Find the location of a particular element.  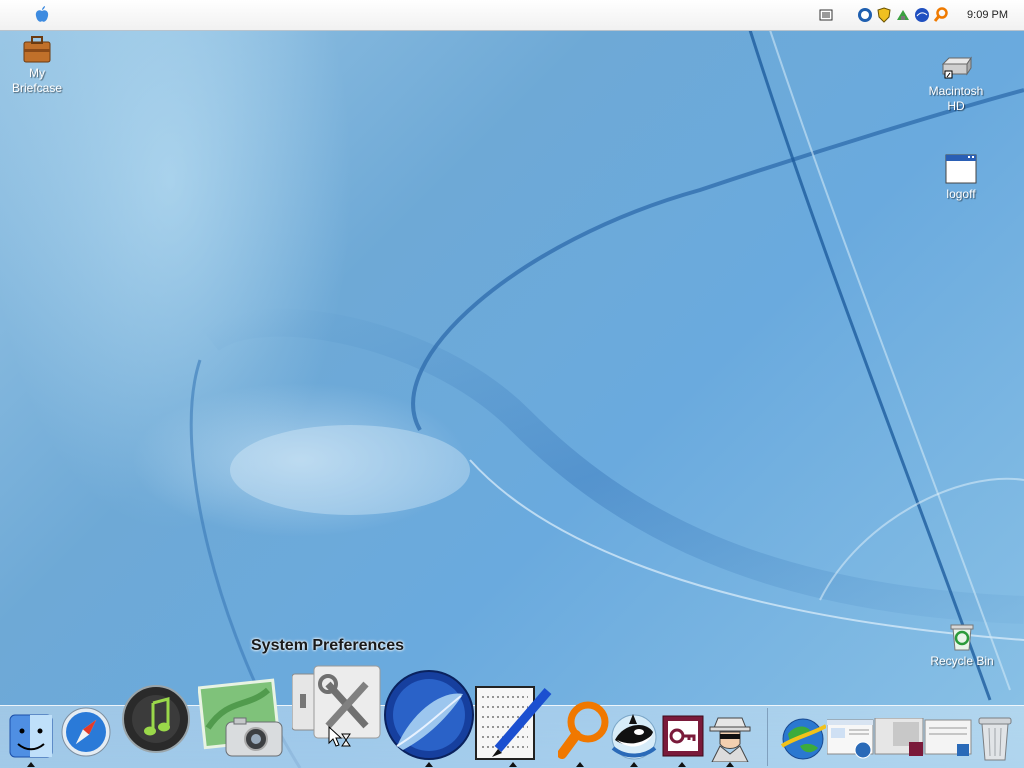

search-icon is located at coordinates (941, 15).